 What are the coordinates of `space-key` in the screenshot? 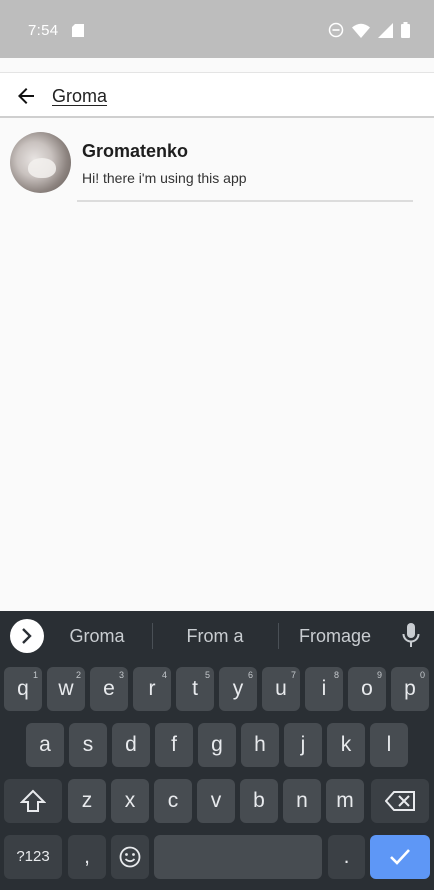 It's located at (238, 857).